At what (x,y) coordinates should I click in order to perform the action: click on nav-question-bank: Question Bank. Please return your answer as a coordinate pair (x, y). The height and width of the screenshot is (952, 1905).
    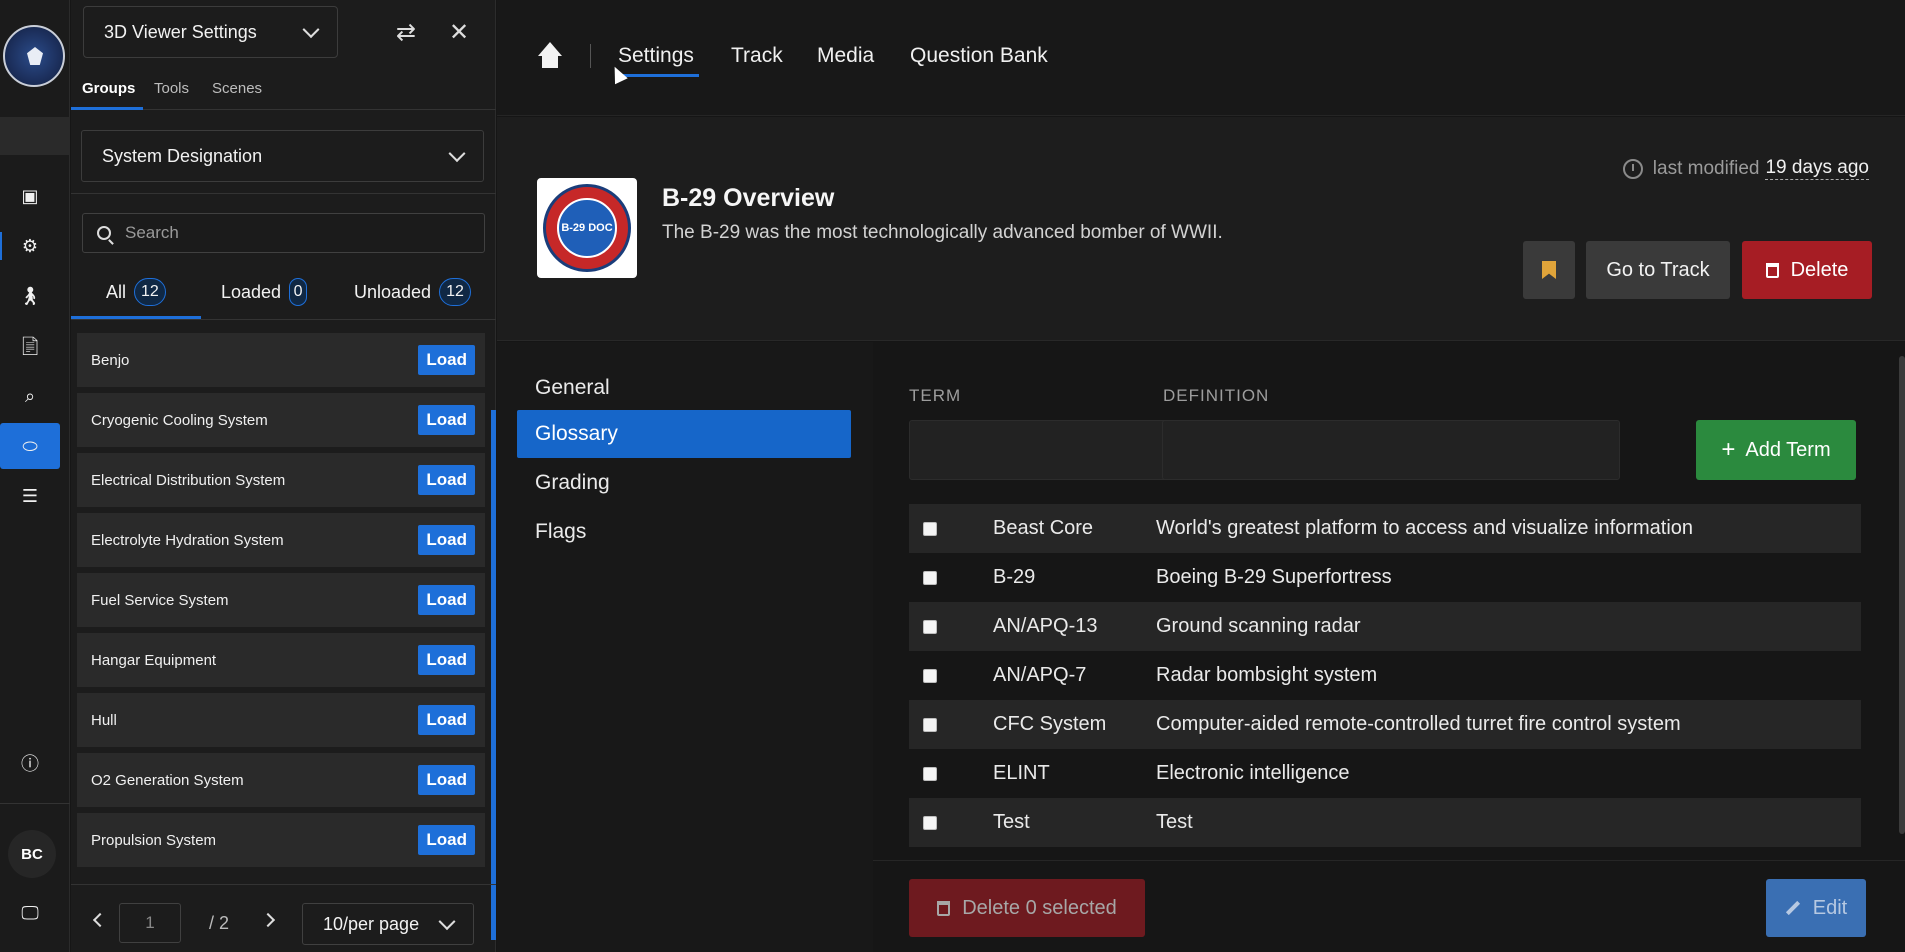
    Looking at the image, I should click on (979, 56).